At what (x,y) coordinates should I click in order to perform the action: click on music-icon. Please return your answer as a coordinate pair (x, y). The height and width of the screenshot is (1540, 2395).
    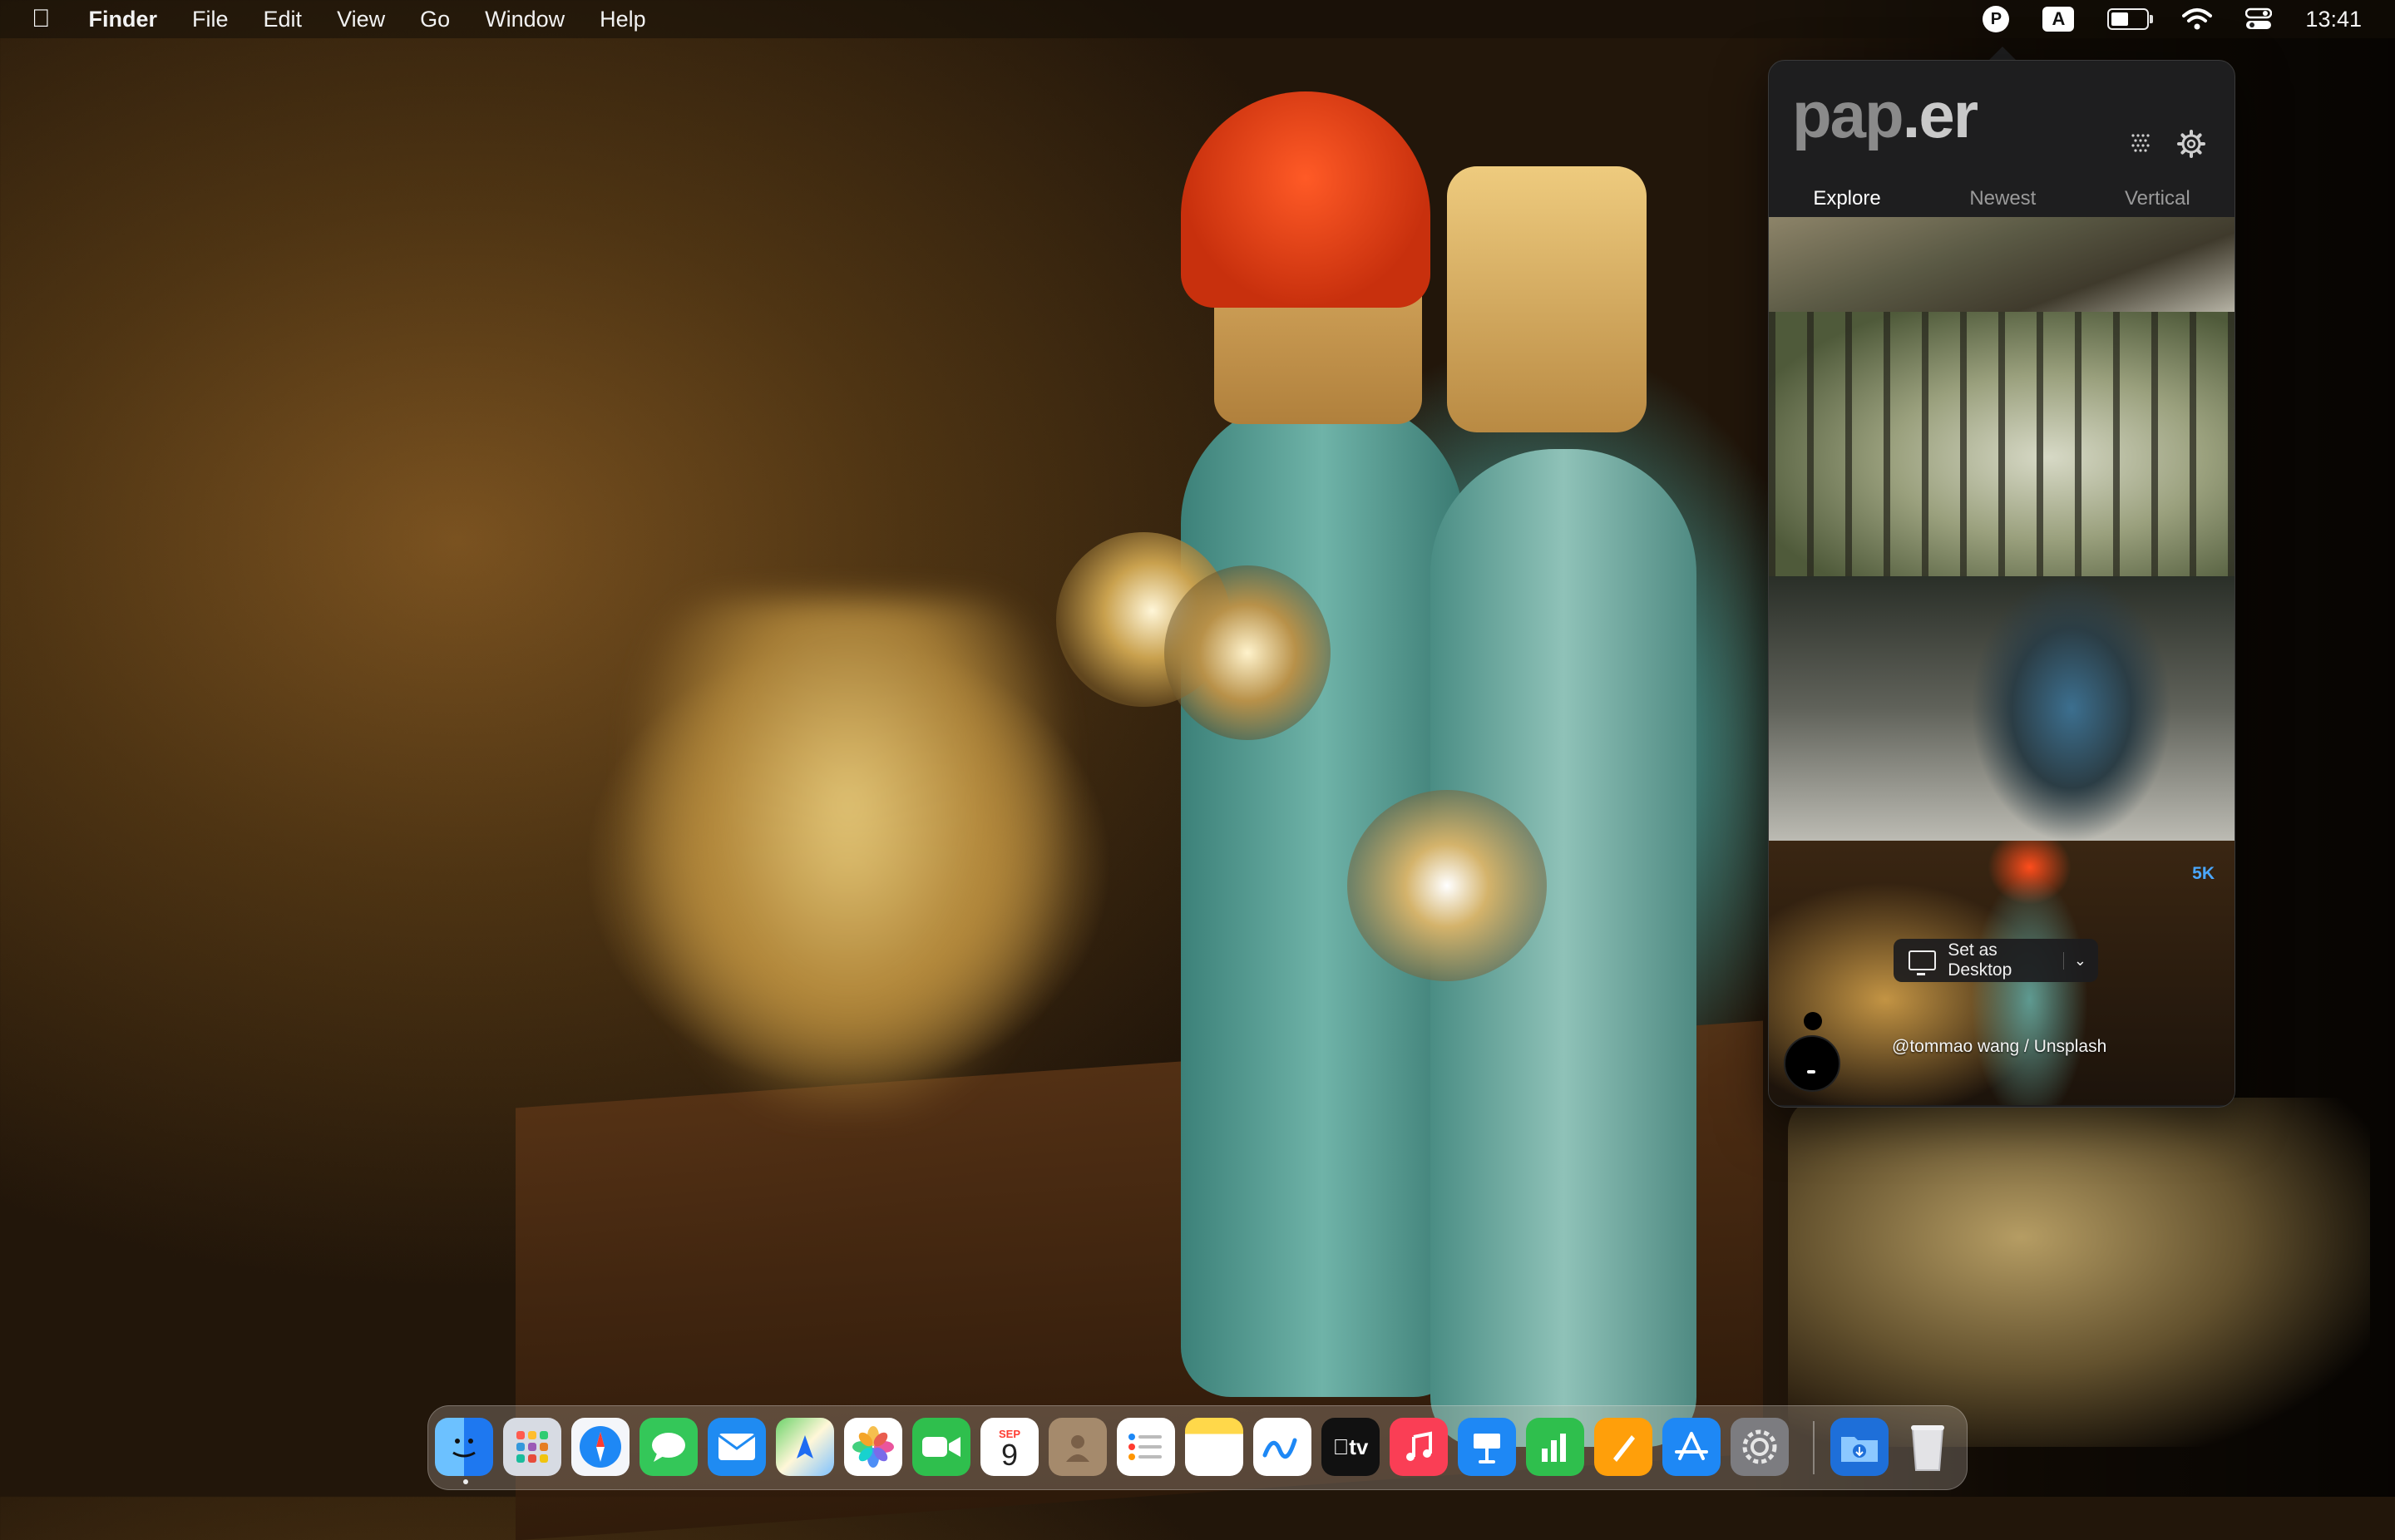
    Looking at the image, I should click on (1419, 1447).